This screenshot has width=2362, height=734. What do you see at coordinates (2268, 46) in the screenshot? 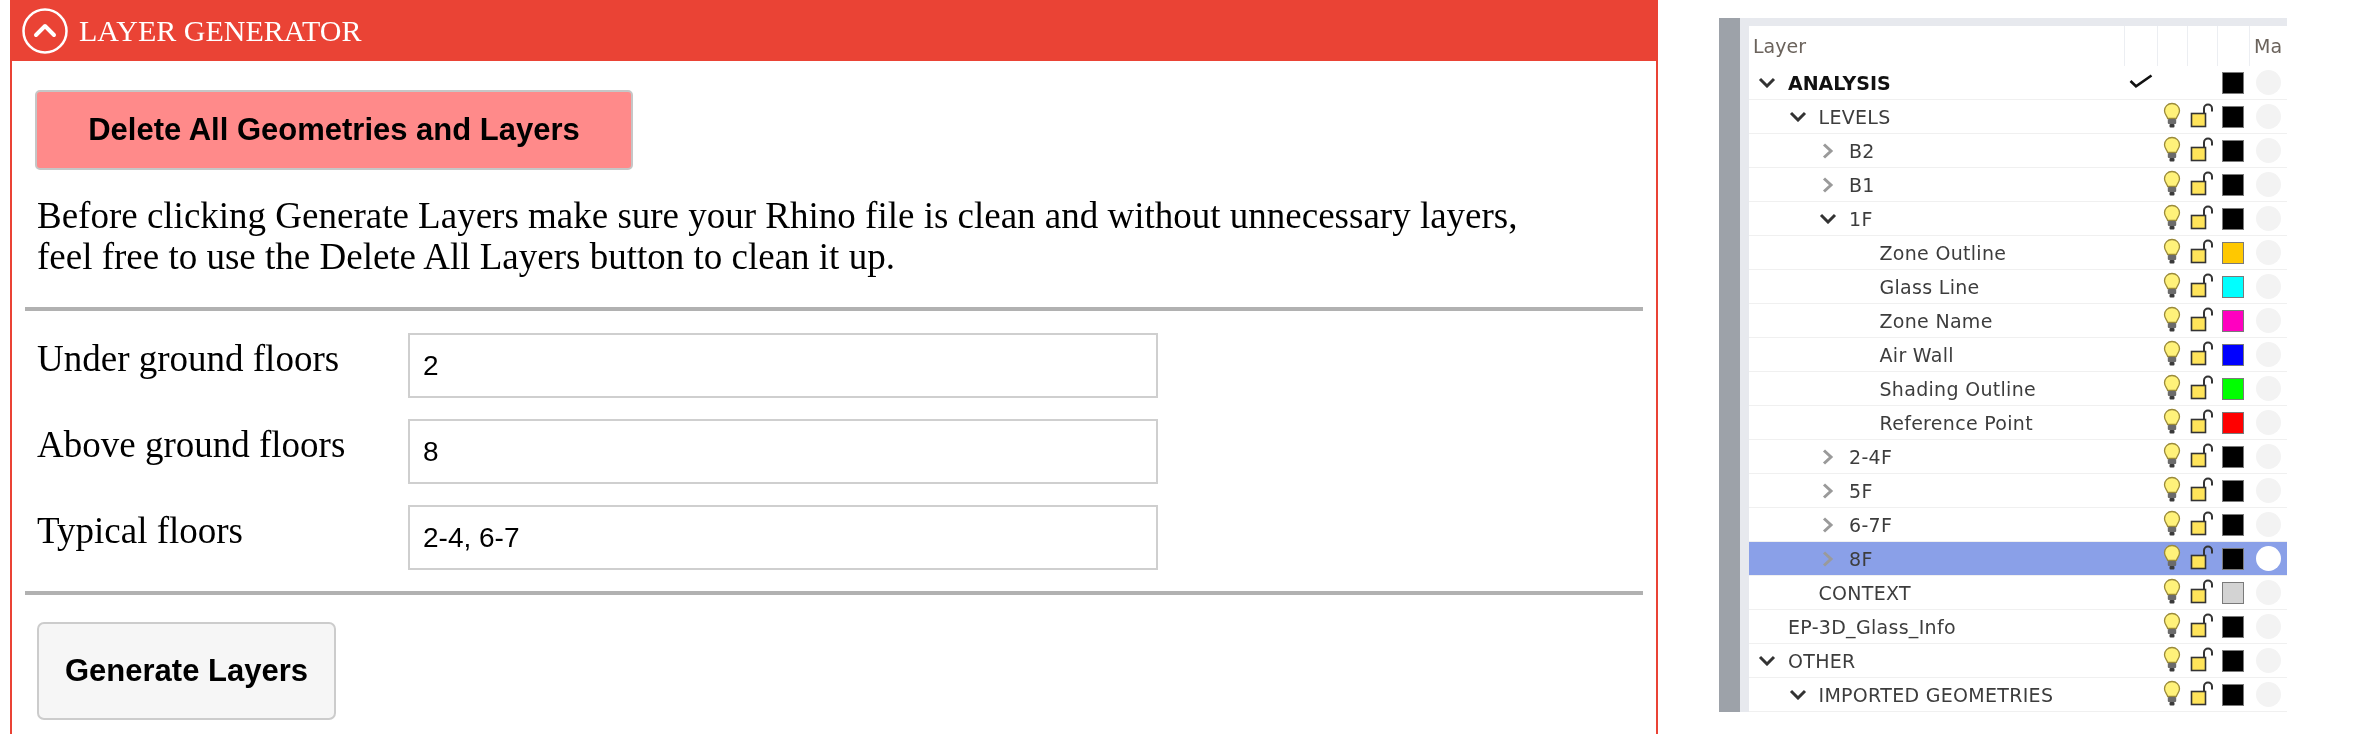
I see `column-header: Ma` at bounding box center [2268, 46].